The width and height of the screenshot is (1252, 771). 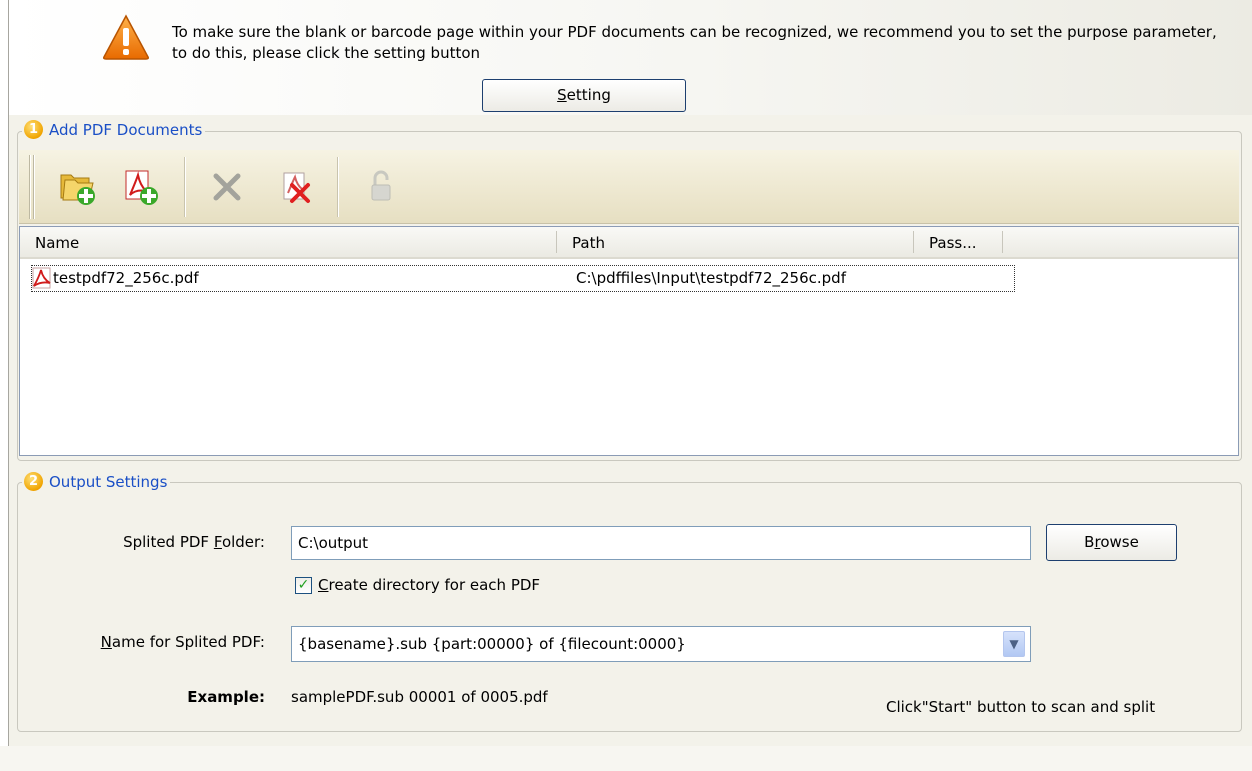 What do you see at coordinates (661, 543) in the screenshot?
I see `output-folder-input: C:\output` at bounding box center [661, 543].